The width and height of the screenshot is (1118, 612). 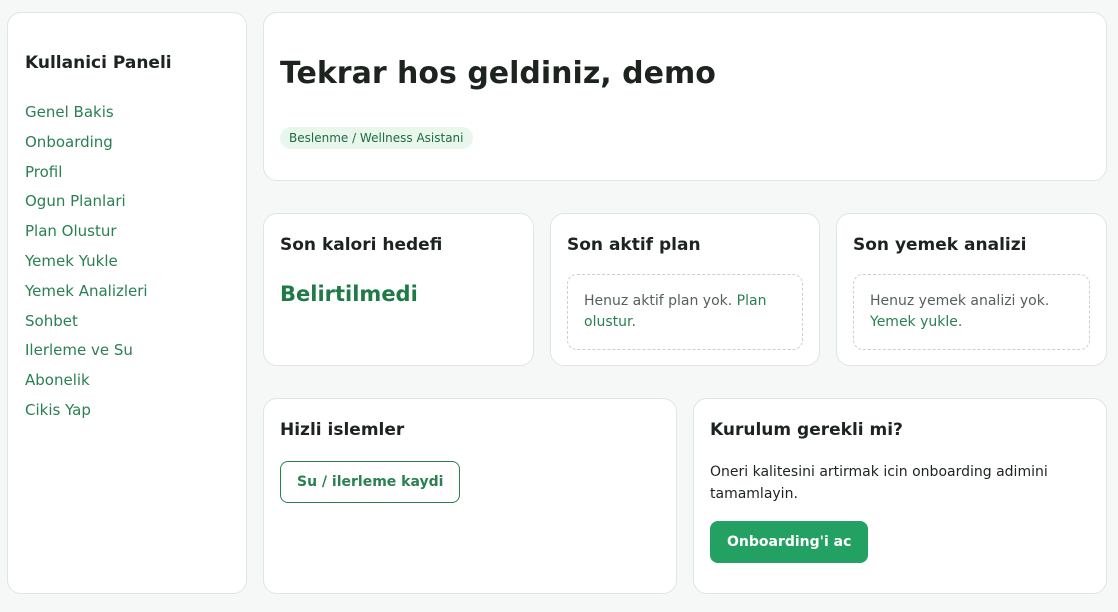 I want to click on upload-meal-link: Yemek yukle, so click(x=914, y=322).